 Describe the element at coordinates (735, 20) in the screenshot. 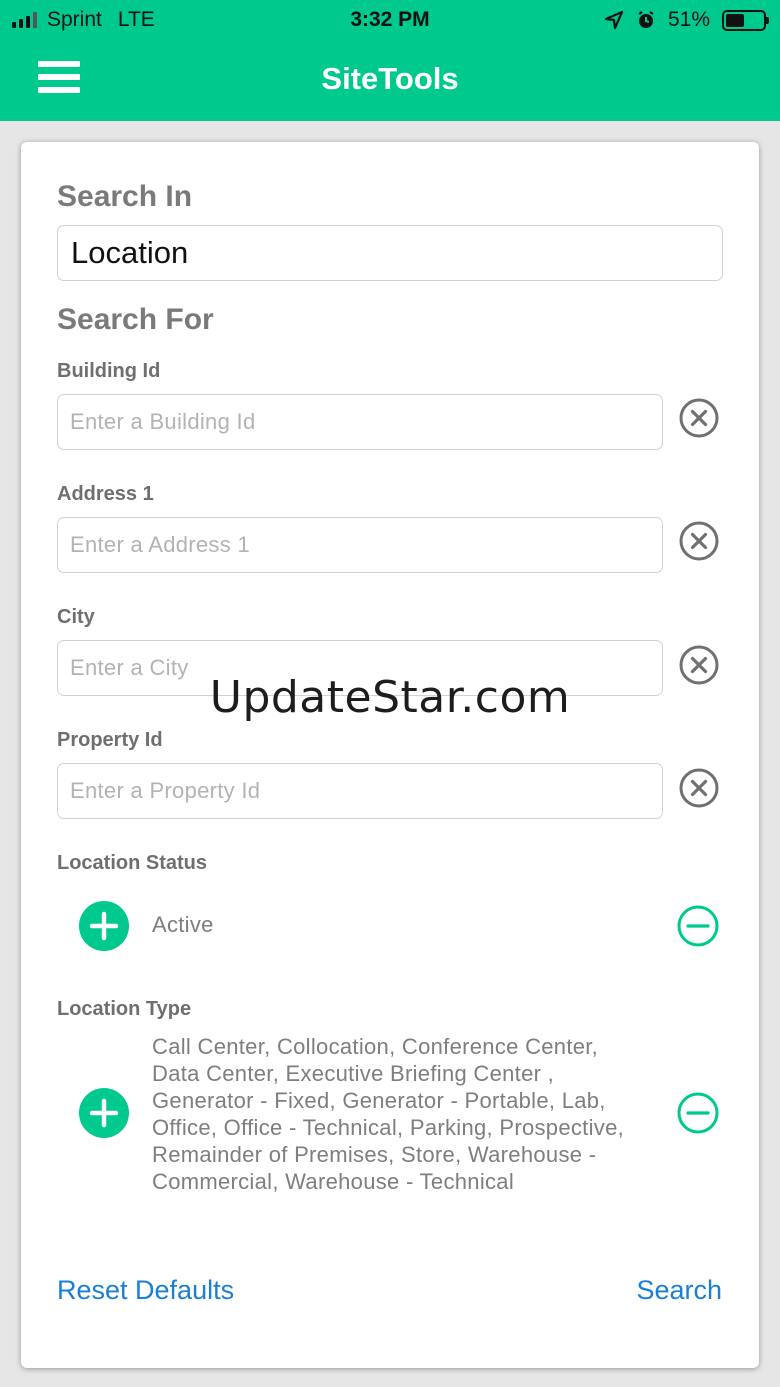

I see `battery-level` at that location.